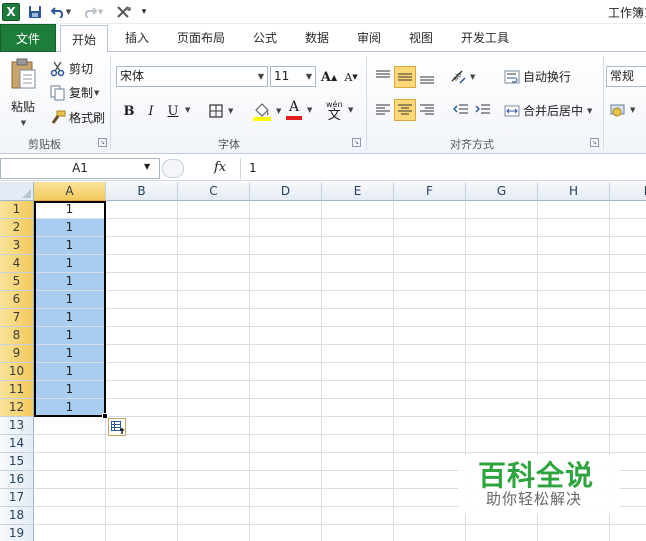  Describe the element at coordinates (70, 516) in the screenshot. I see `cell-a18` at that location.